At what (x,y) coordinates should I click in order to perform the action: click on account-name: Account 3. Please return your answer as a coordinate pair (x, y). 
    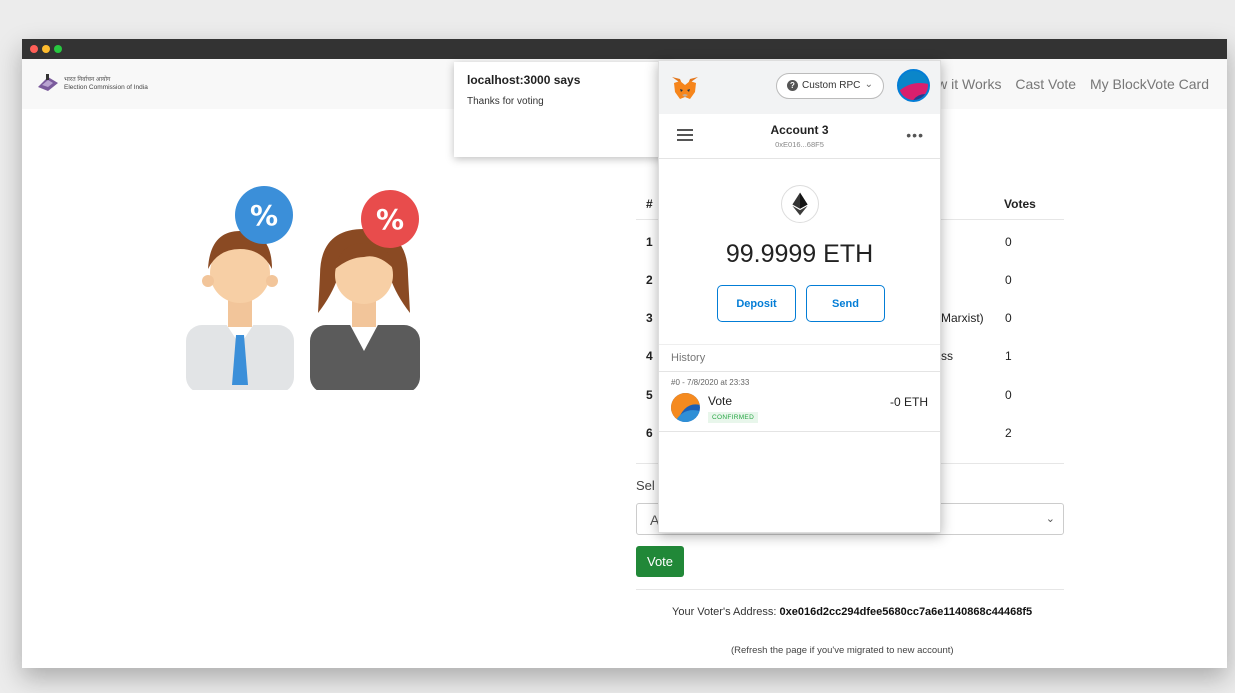
    Looking at the image, I should click on (799, 130).